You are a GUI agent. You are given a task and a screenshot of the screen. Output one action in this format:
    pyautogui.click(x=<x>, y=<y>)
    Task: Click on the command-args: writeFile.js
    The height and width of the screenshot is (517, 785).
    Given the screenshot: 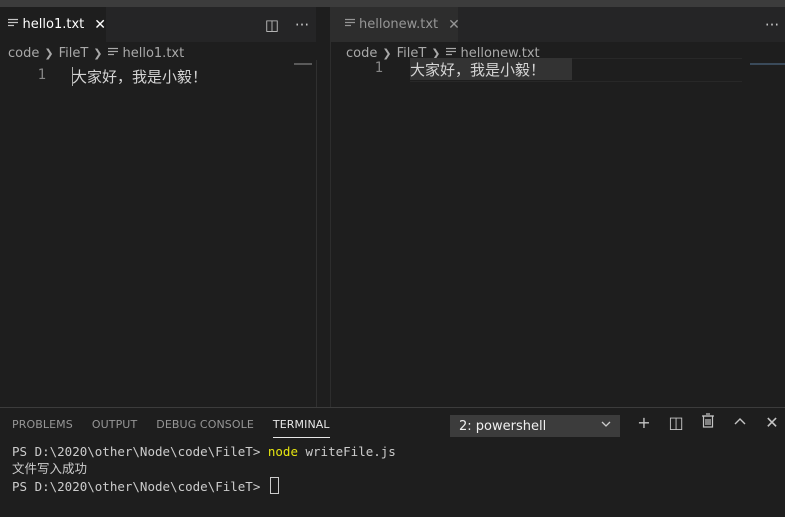 What is the action you would take?
    pyautogui.click(x=346, y=451)
    